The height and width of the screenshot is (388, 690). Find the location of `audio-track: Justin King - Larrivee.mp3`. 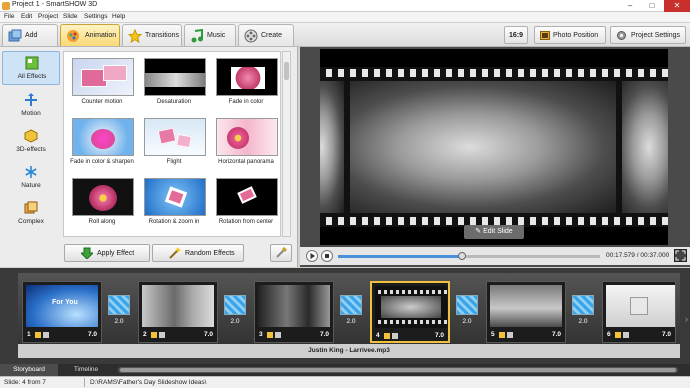

audio-track: Justin King - Larrivee.mp3 is located at coordinates (349, 351).